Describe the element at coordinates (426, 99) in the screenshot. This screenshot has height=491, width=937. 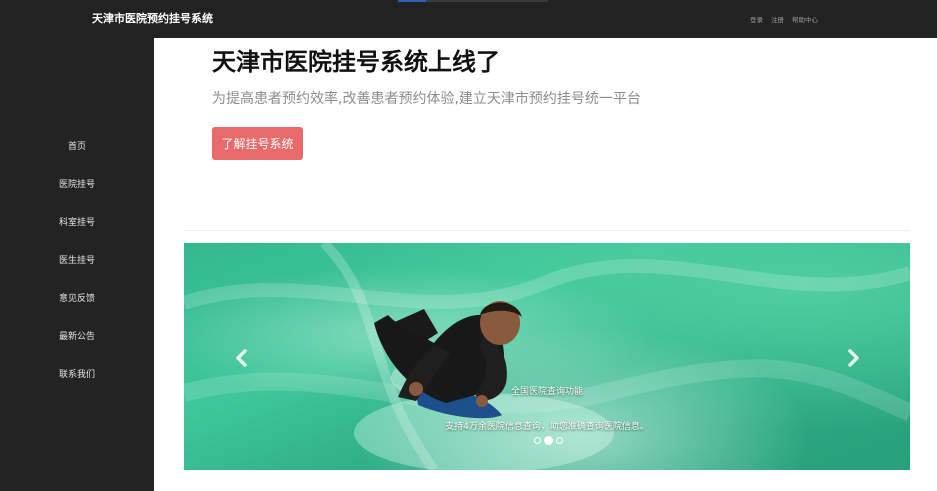
I see `hero-subtitle: 为提高患者预约效率,改善患者预约体验,建立天津市预约挂号统一平台` at that location.